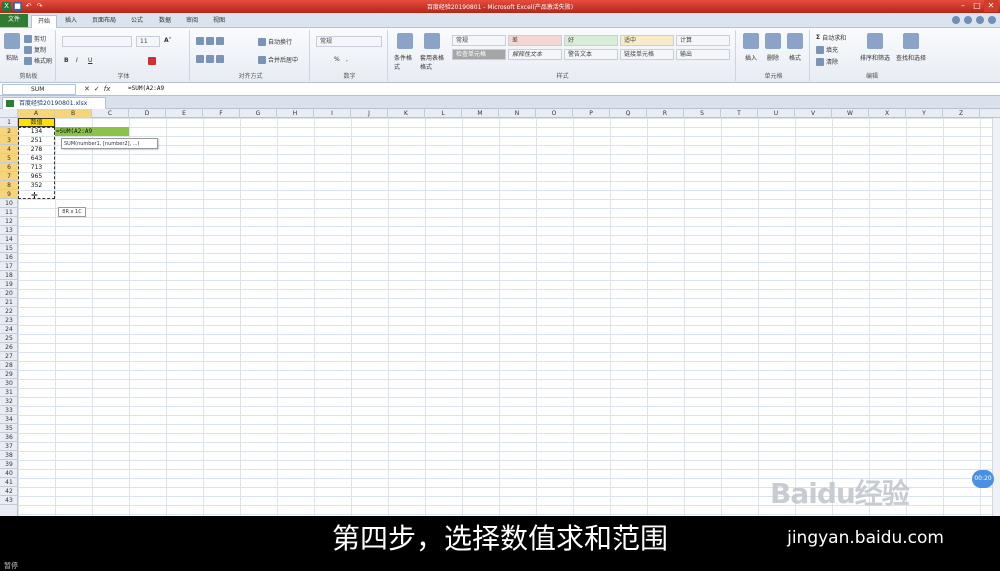 The image size is (1000, 571). I want to click on tab-review: 审阅, so click(192, 21).